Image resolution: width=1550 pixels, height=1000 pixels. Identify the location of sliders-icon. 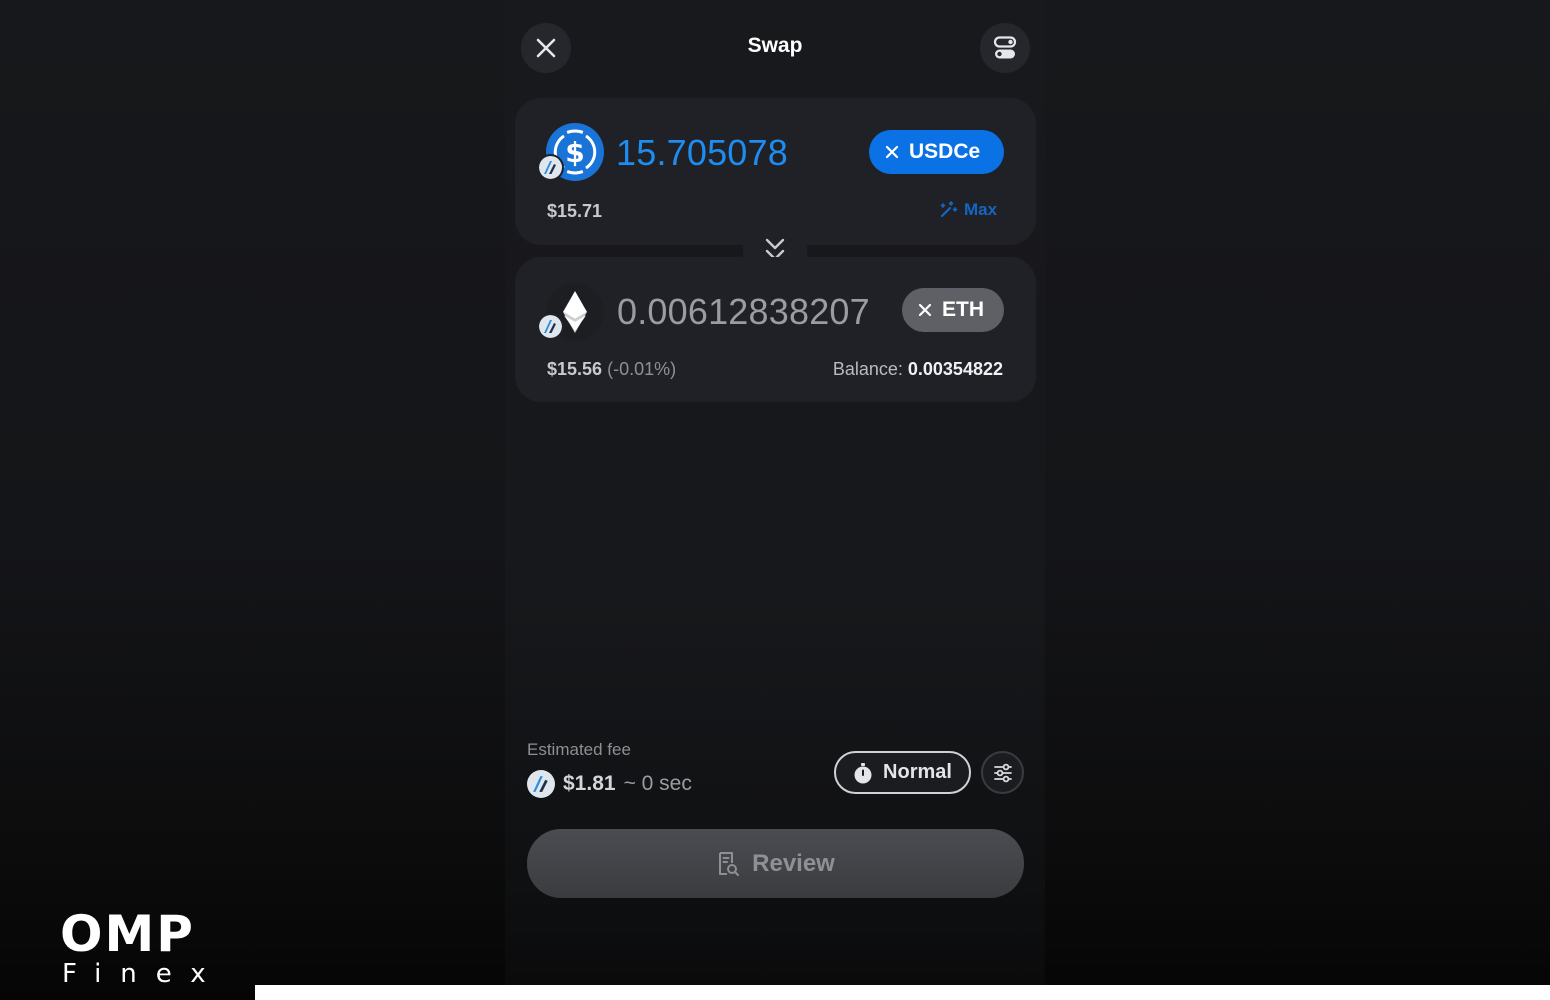
(1002, 772).